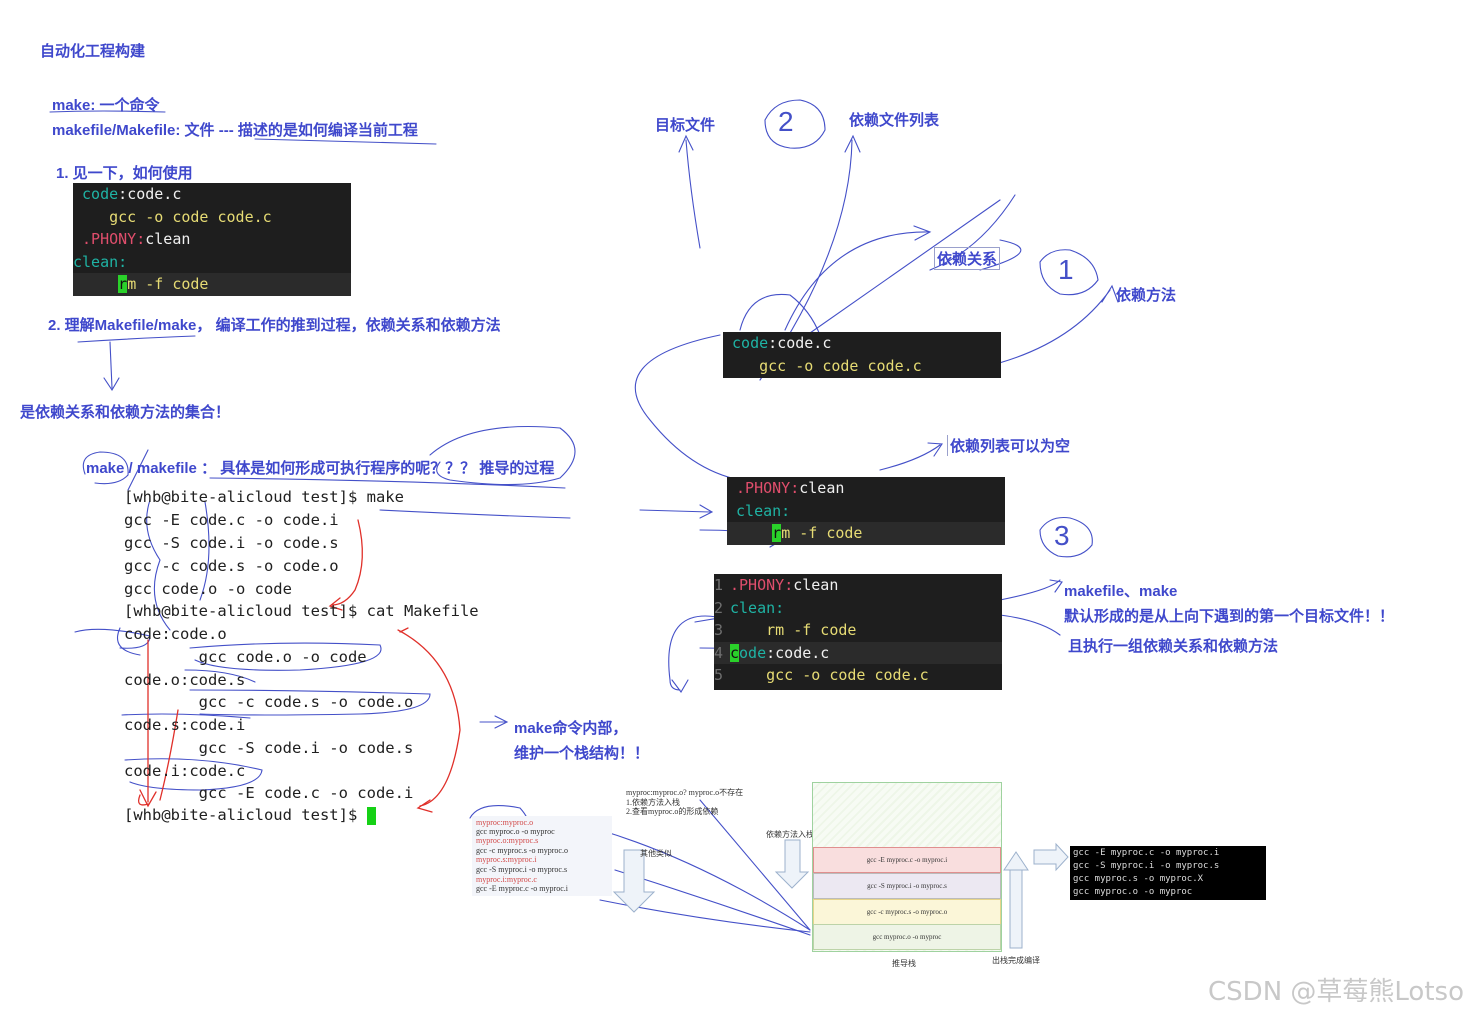 The height and width of the screenshot is (1018, 1474). I want to click on mini-makefile-line: myproc.o:myproc.s, so click(507, 840).